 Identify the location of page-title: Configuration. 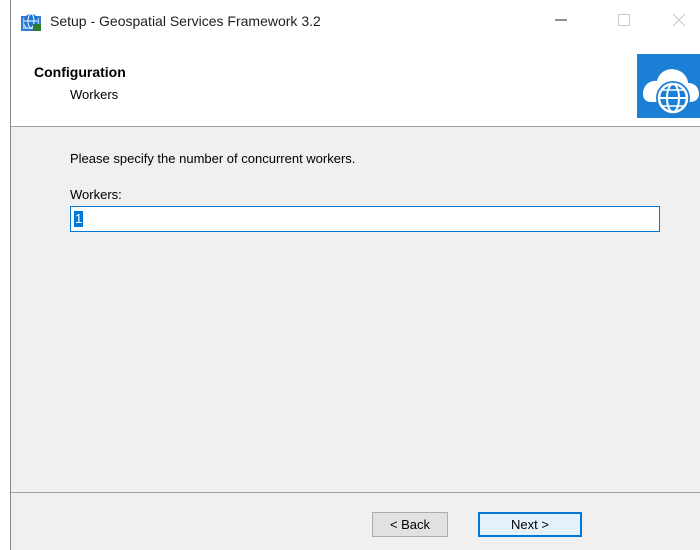
(80, 72).